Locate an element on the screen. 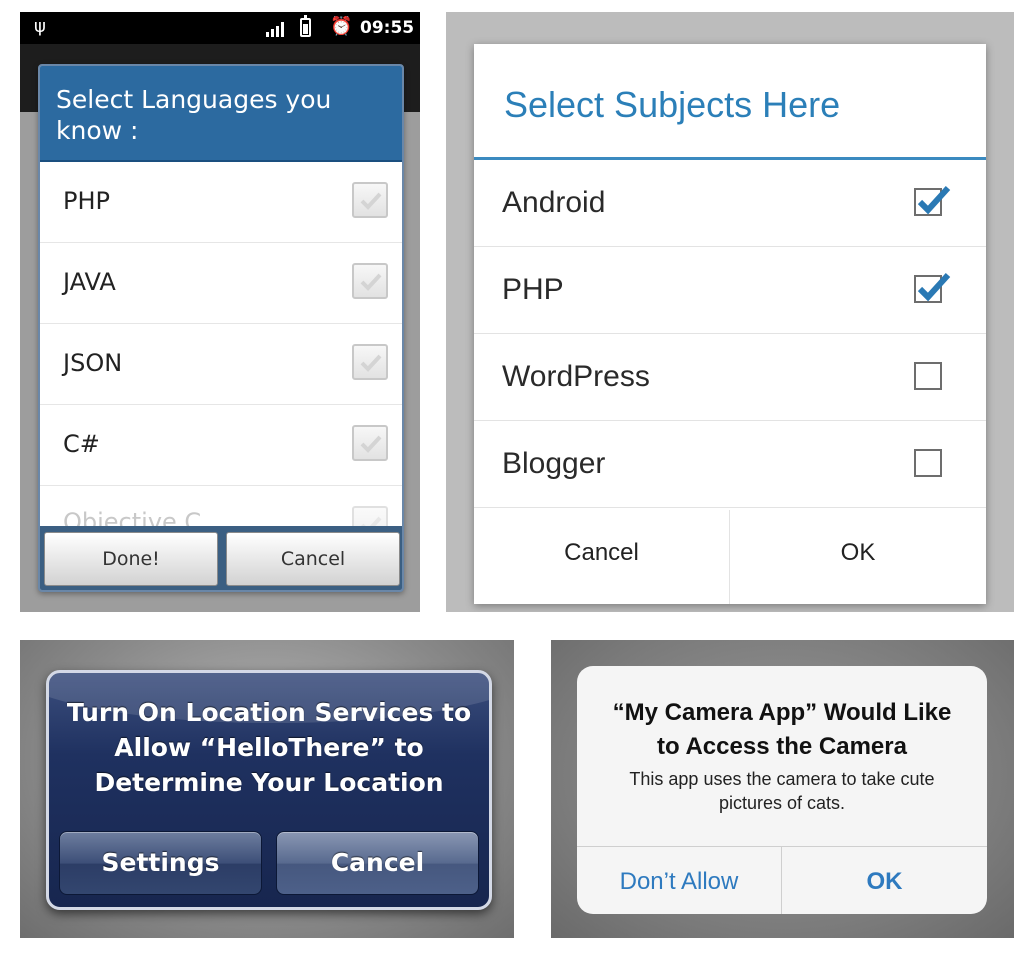 This screenshot has height=954, width=1024. languages-list: PHP JAVA JSON C# Objective C is located at coordinates (221, 344).